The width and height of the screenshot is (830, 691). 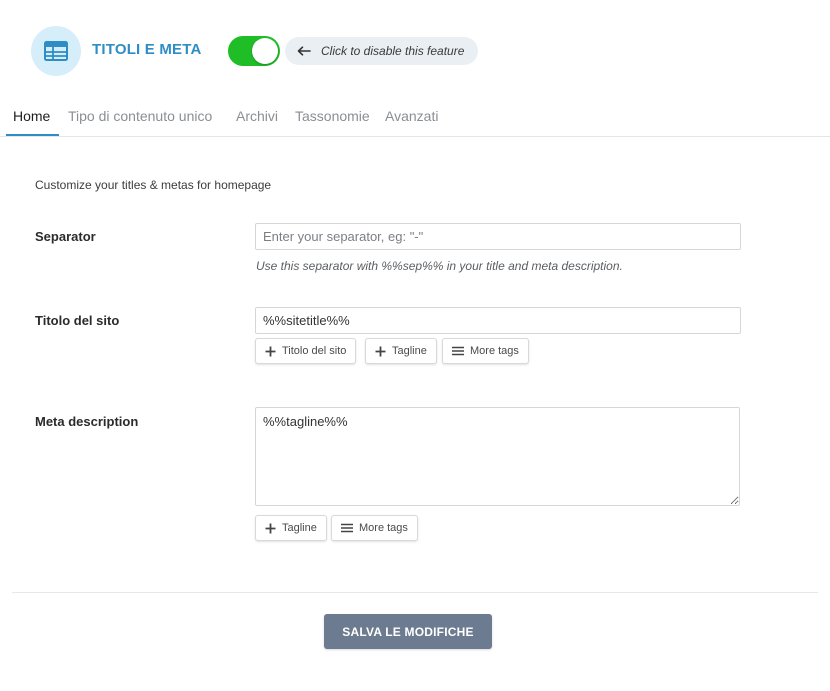 I want to click on tab-avanzati: Avanzati, so click(x=411, y=116).